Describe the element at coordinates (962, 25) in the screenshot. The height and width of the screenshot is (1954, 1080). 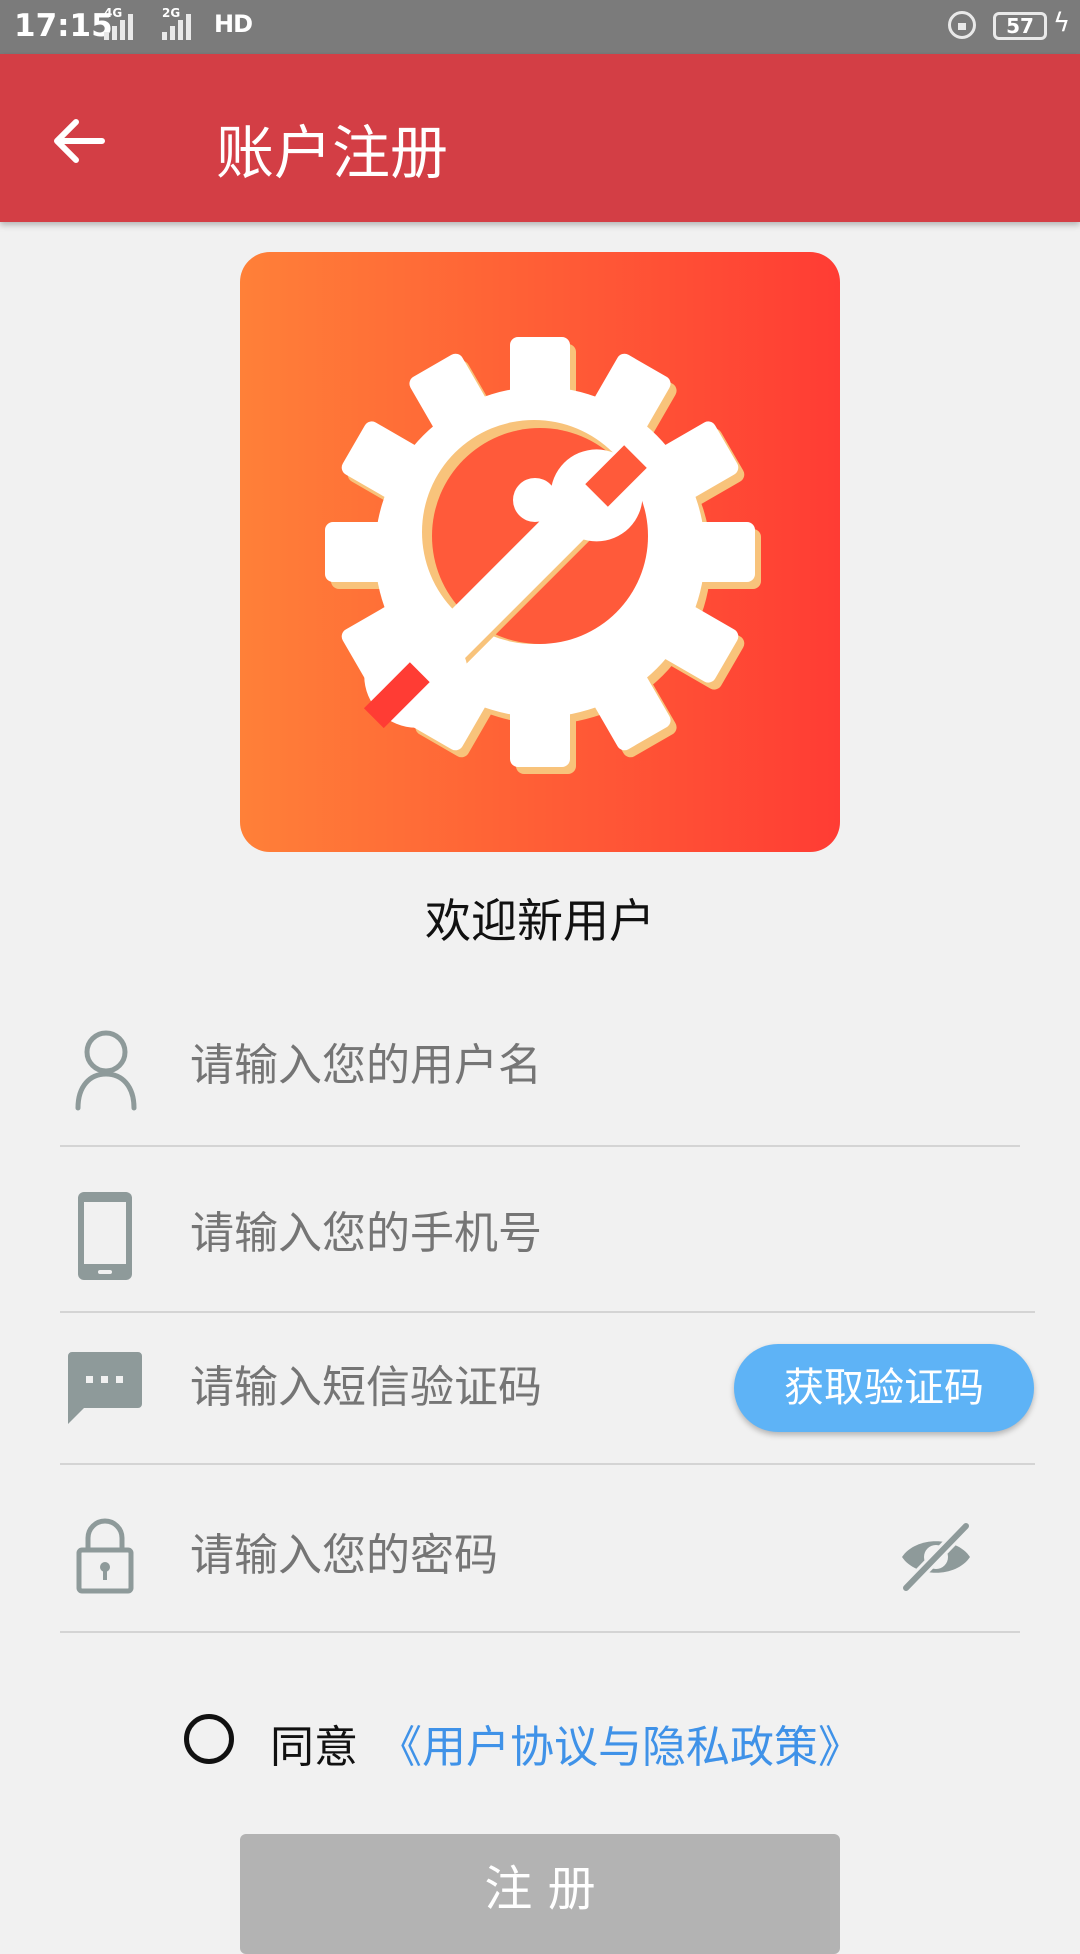
I see `rotation-lock-icon` at that location.